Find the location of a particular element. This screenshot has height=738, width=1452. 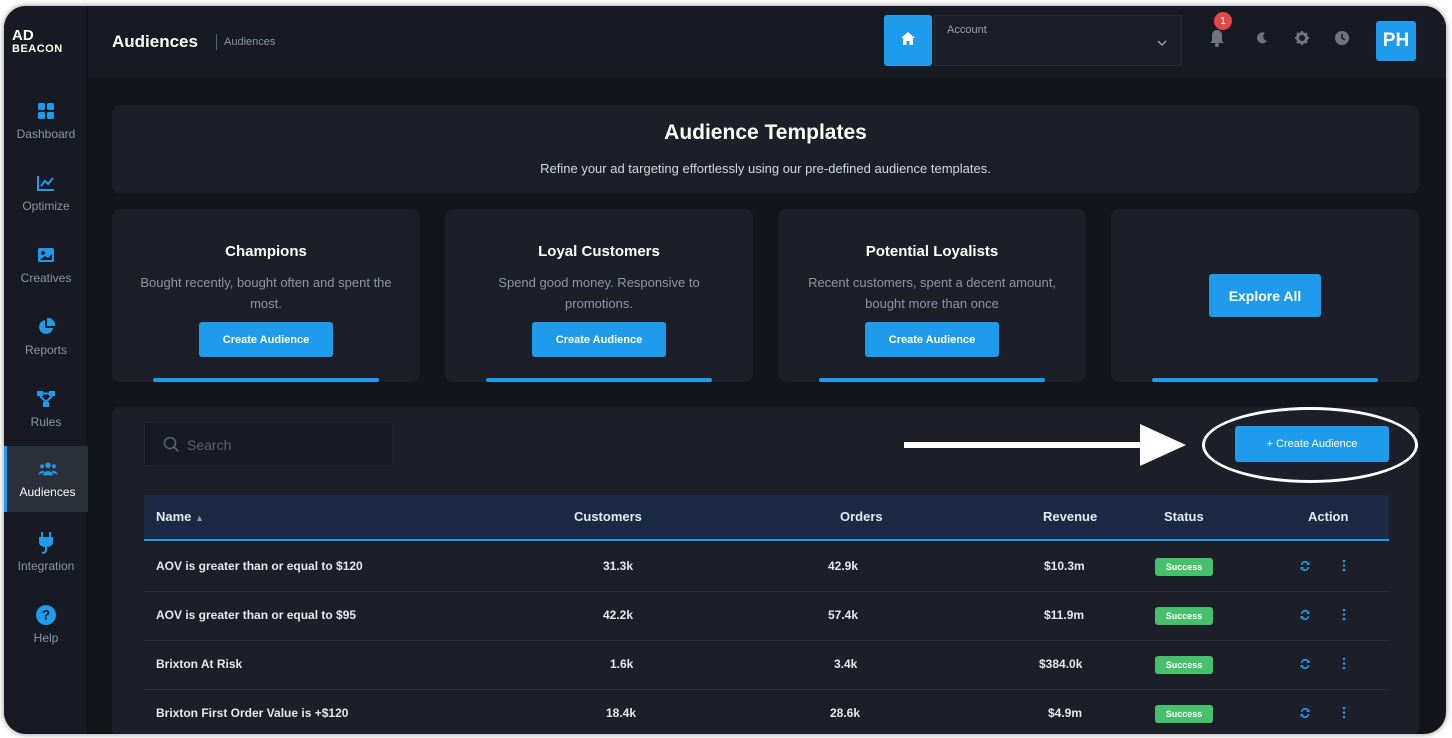

annotation-arrow-icon is located at coordinates (1045, 445).